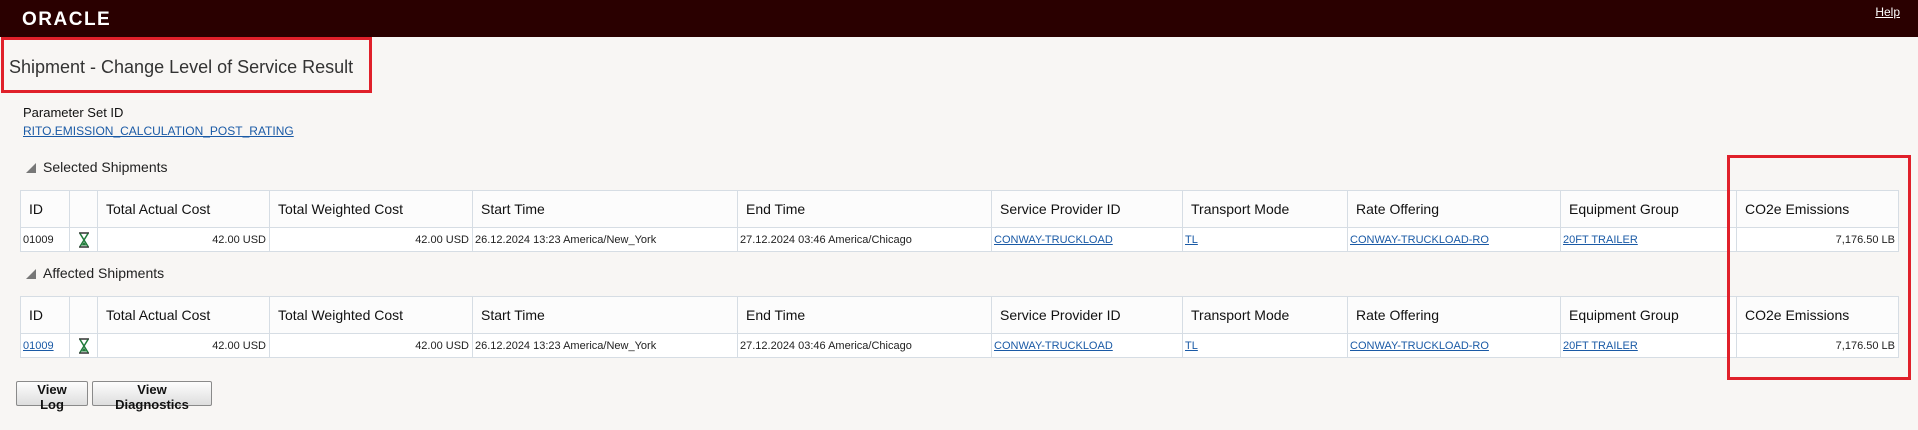 This screenshot has height=430, width=1918. Describe the element at coordinates (45, 239) in the screenshot. I see `shipment-id: 01009` at that location.